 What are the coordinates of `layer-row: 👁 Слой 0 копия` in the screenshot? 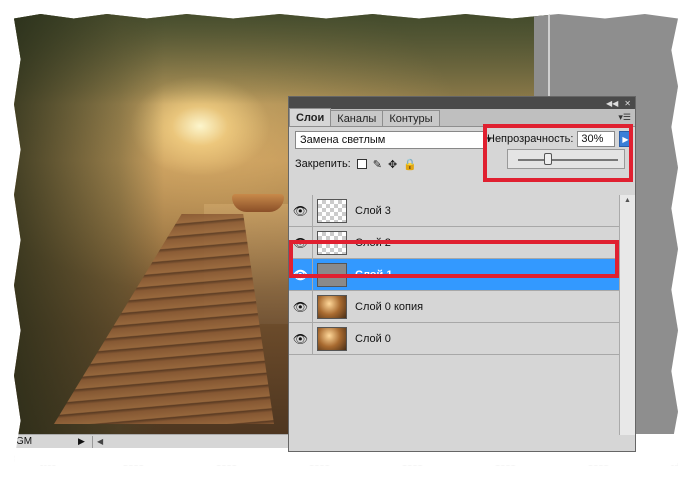 It's located at (454, 306).